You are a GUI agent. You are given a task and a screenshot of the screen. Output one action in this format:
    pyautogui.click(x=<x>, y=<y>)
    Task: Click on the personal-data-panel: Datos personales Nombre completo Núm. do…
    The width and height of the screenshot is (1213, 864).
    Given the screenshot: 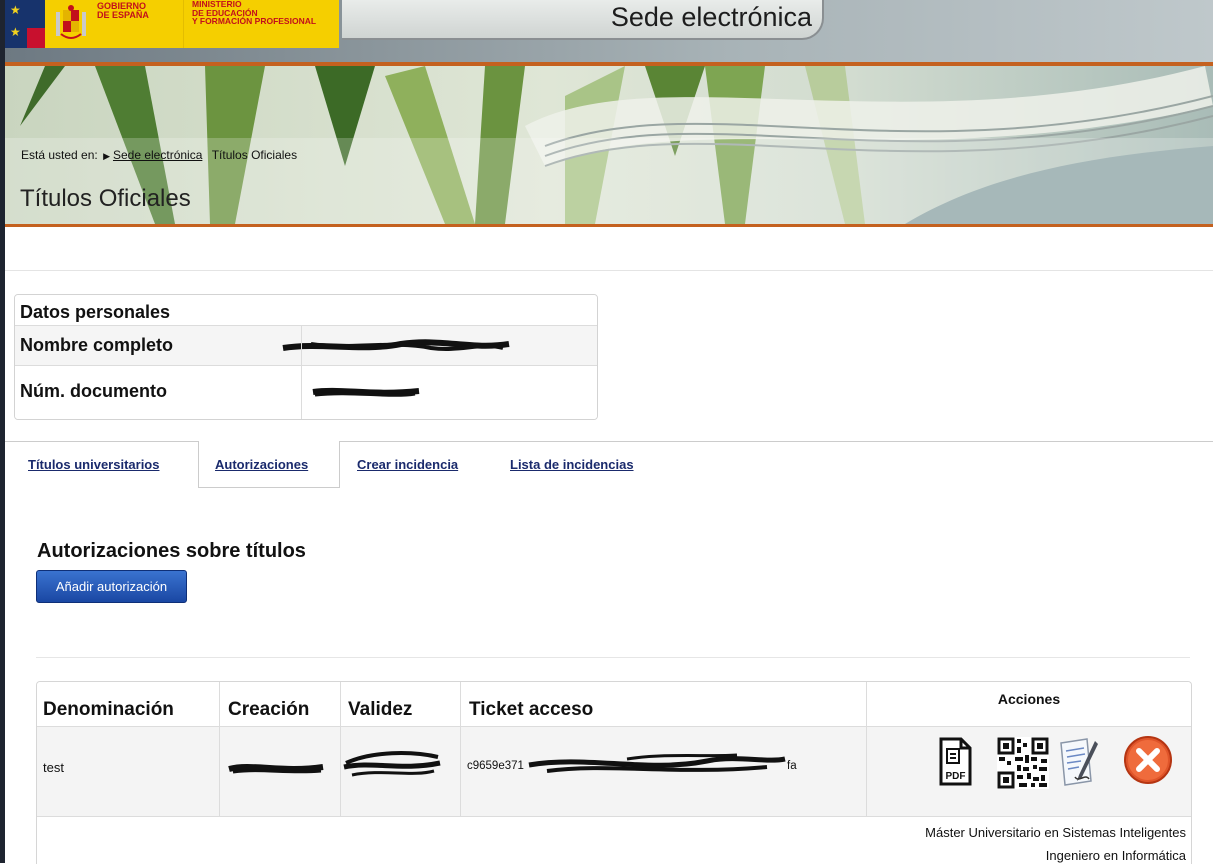 What is the action you would take?
    pyautogui.click(x=306, y=357)
    